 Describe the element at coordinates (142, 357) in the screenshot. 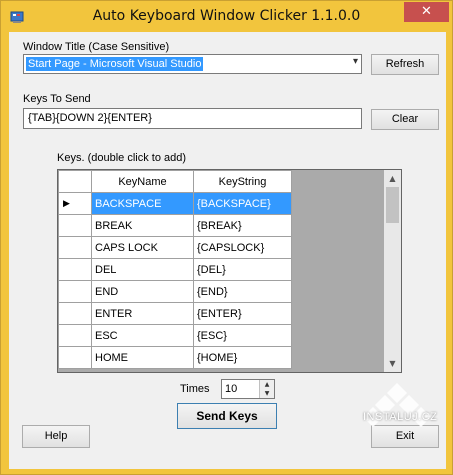

I see `keyname-cell: HOME` at that location.